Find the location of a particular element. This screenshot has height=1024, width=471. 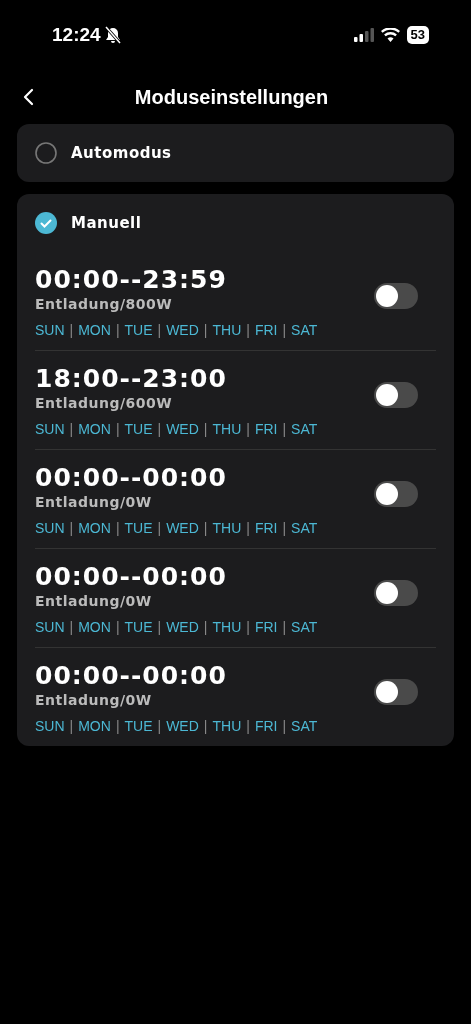

bell-muted-icon is located at coordinates (112, 35).